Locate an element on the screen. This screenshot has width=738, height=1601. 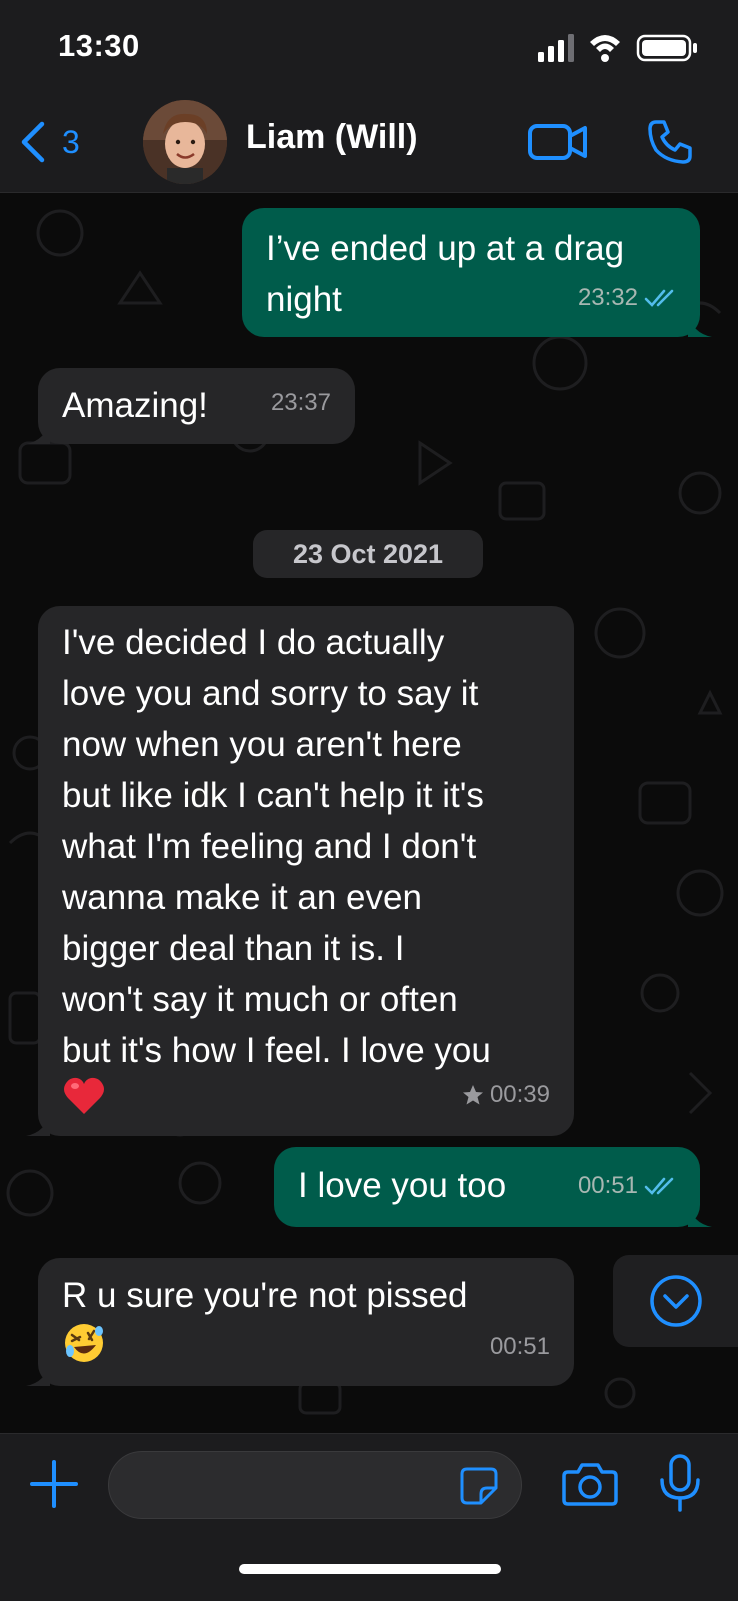
camera-button is located at coordinates (590, 1484).